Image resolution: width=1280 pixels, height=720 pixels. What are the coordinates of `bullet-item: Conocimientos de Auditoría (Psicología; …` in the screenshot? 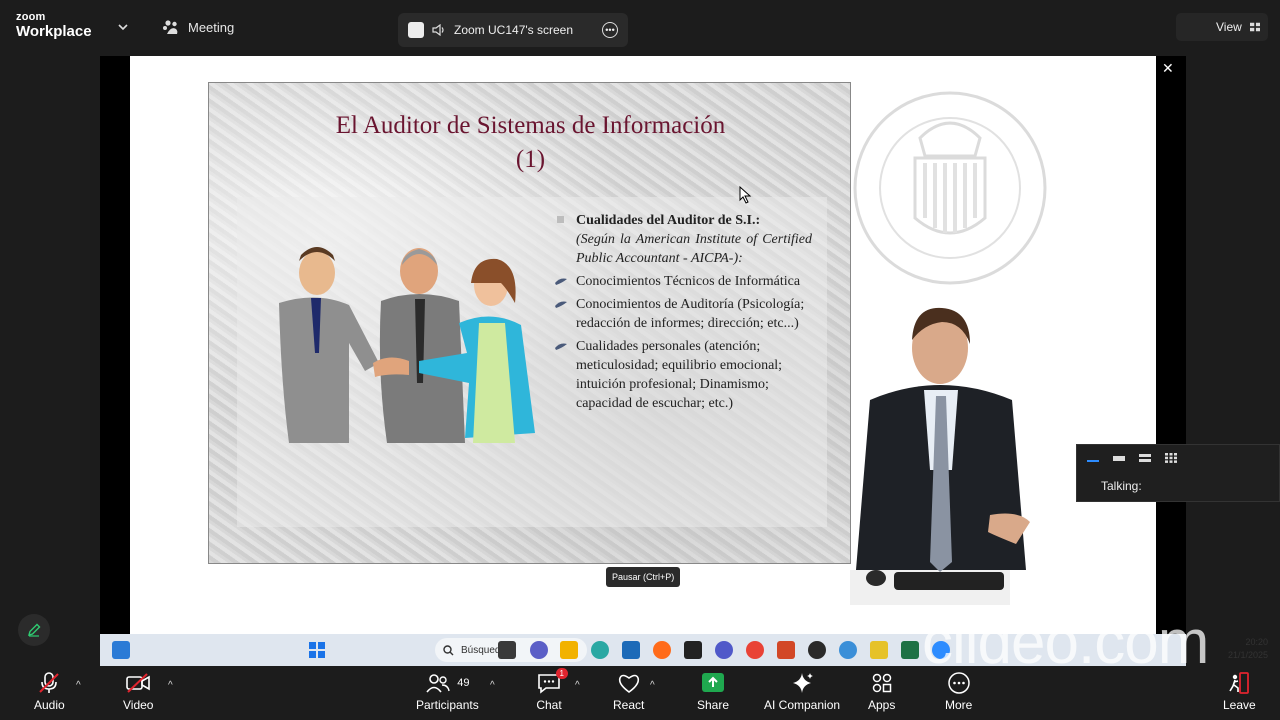 It's located at (683, 314).